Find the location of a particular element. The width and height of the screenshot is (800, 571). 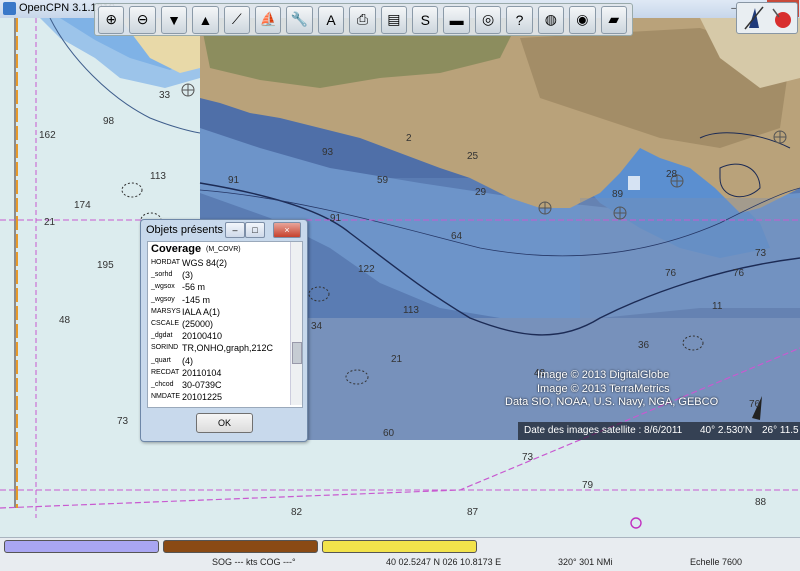

depth-sounding: 59 is located at coordinates (383, 180).